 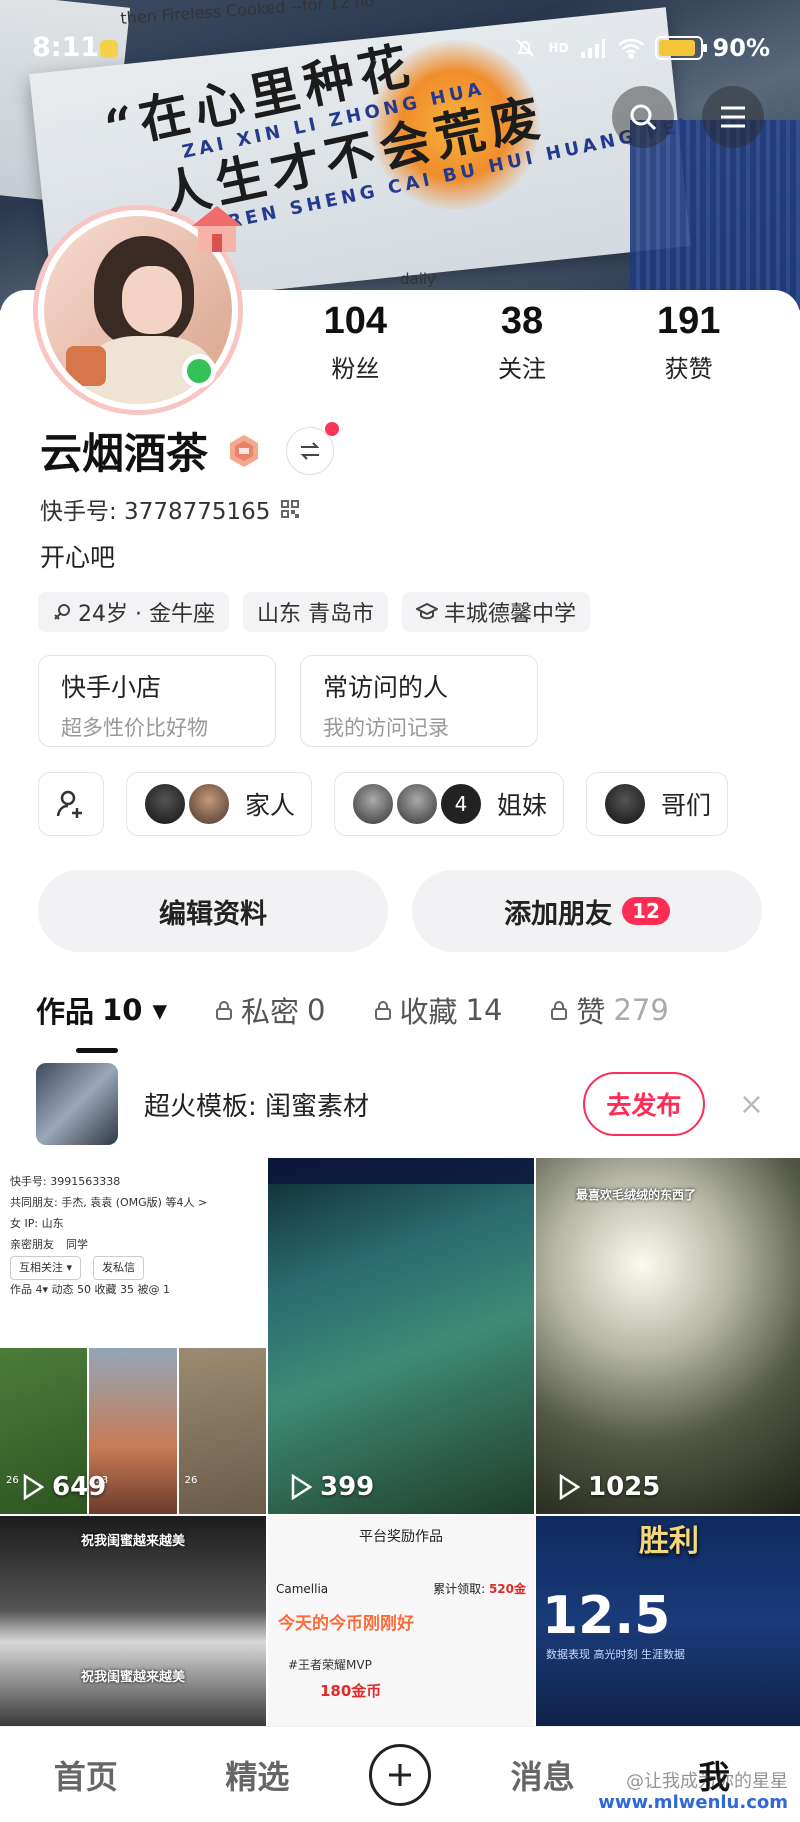 I want to click on watermark-handle: @让我成为你的星星, so click(x=707, y=1781).